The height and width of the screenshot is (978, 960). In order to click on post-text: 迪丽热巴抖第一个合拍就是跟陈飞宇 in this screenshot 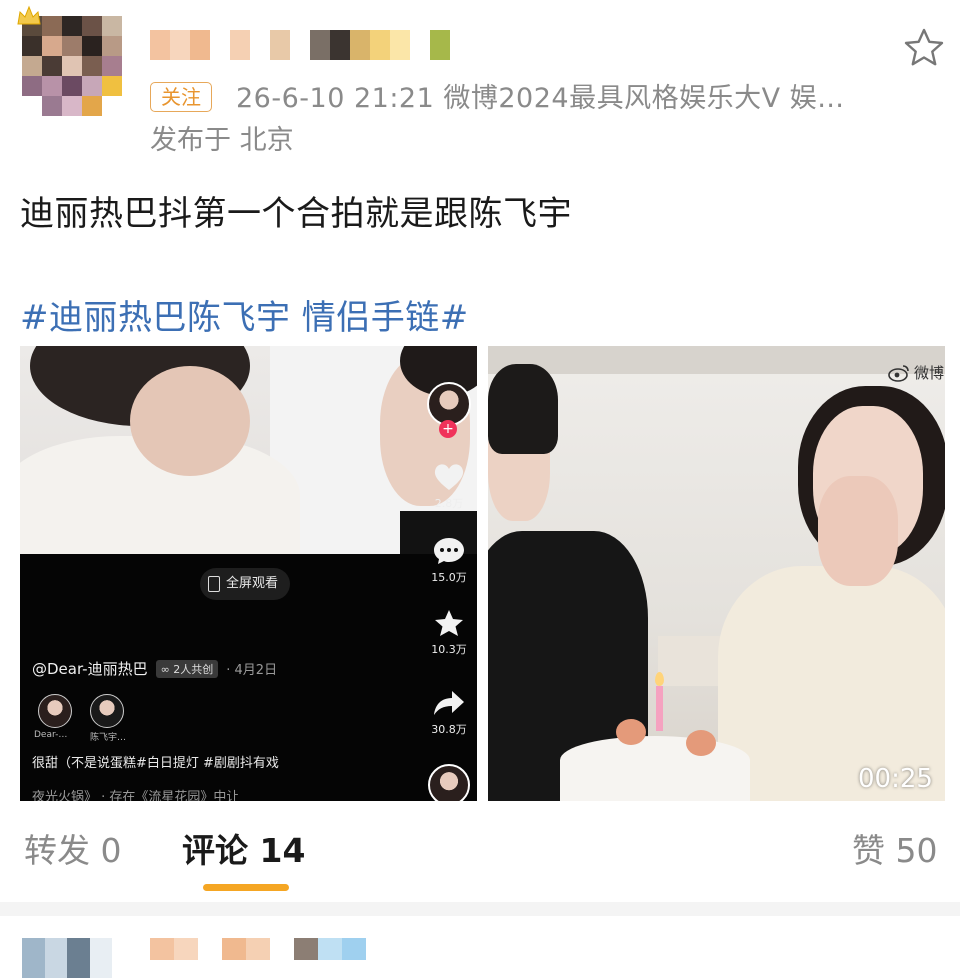, I will do `click(296, 214)`.